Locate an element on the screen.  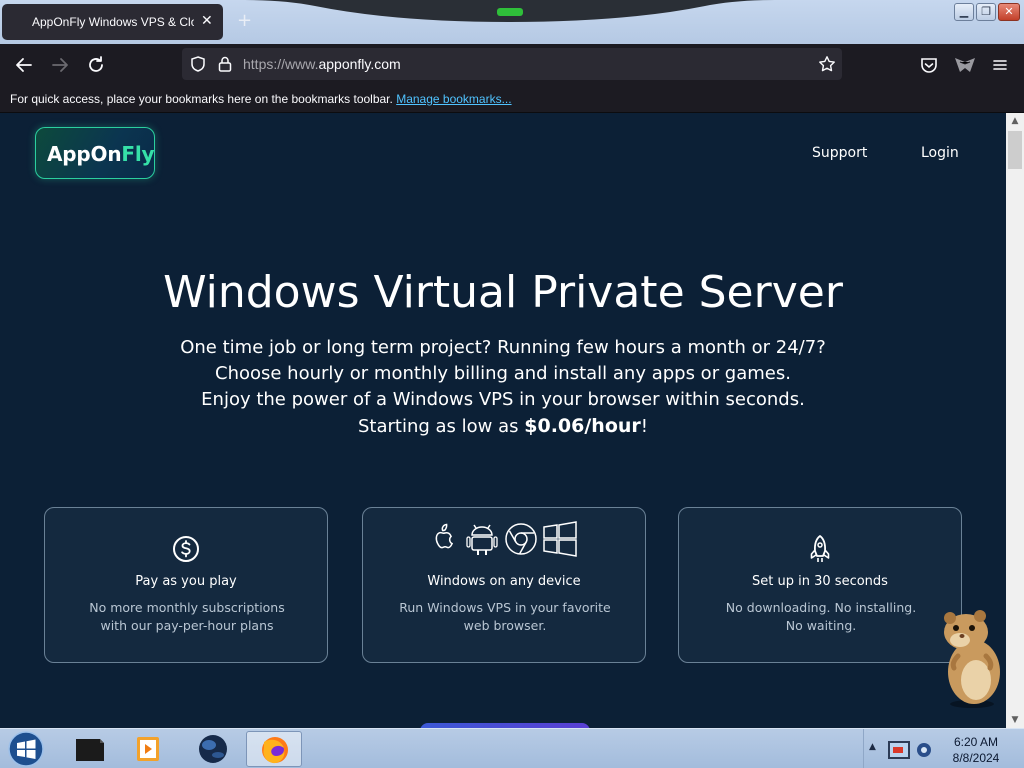
window-title-bar: AppOnFly Windows VPS & Clou ✕ + ▁ ❐ ✕ is located at coordinates (512, 22).